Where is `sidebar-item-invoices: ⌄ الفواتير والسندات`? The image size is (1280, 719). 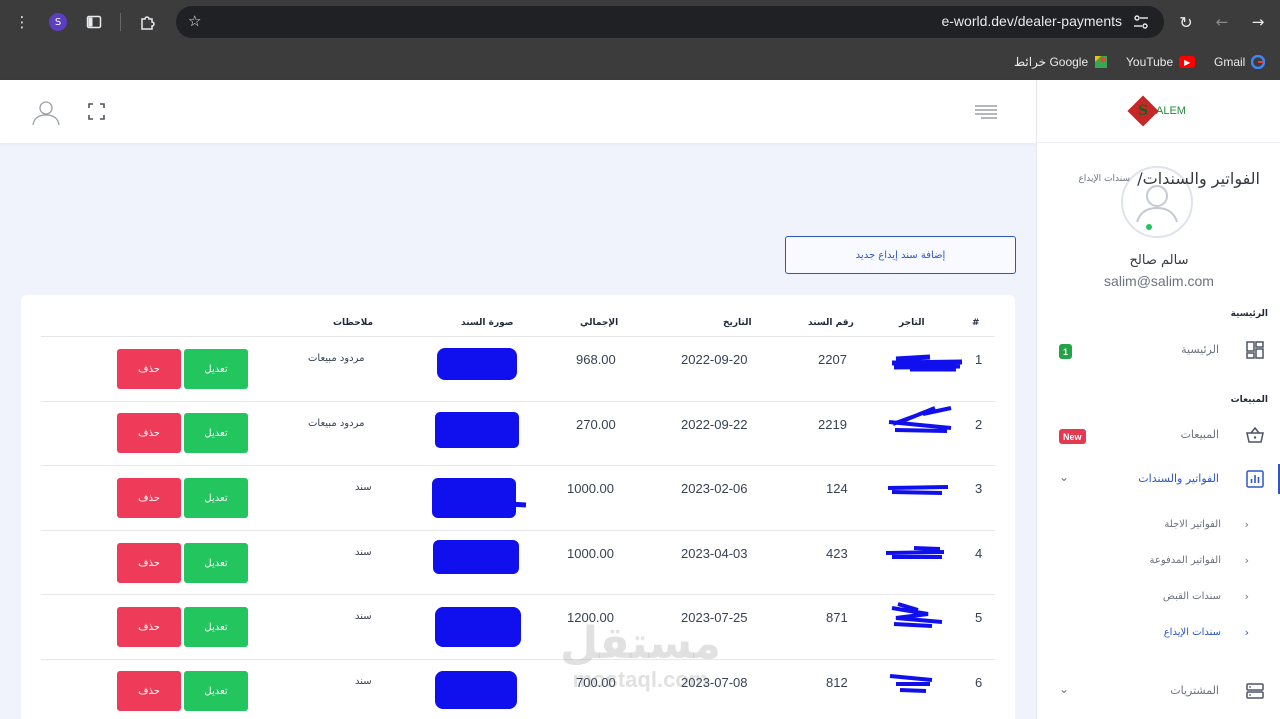 sidebar-item-invoices: ⌄ الفواتير والسندات is located at coordinates (1158, 480).